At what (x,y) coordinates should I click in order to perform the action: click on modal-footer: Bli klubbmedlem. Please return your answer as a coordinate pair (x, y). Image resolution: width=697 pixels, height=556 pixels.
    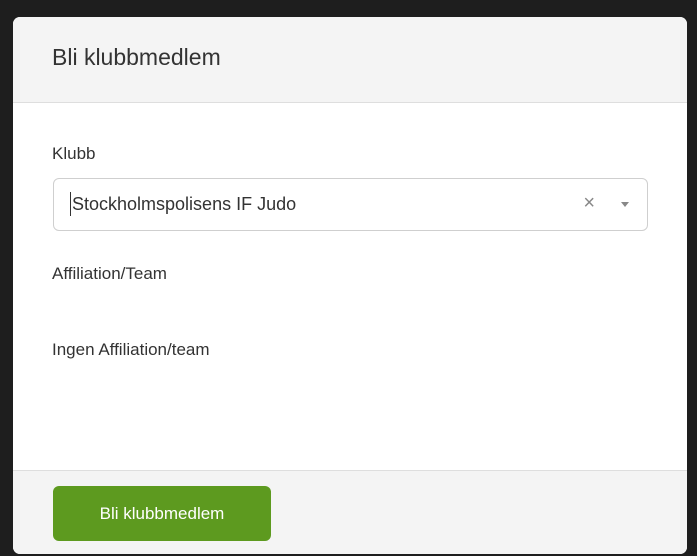
    Looking at the image, I should click on (350, 512).